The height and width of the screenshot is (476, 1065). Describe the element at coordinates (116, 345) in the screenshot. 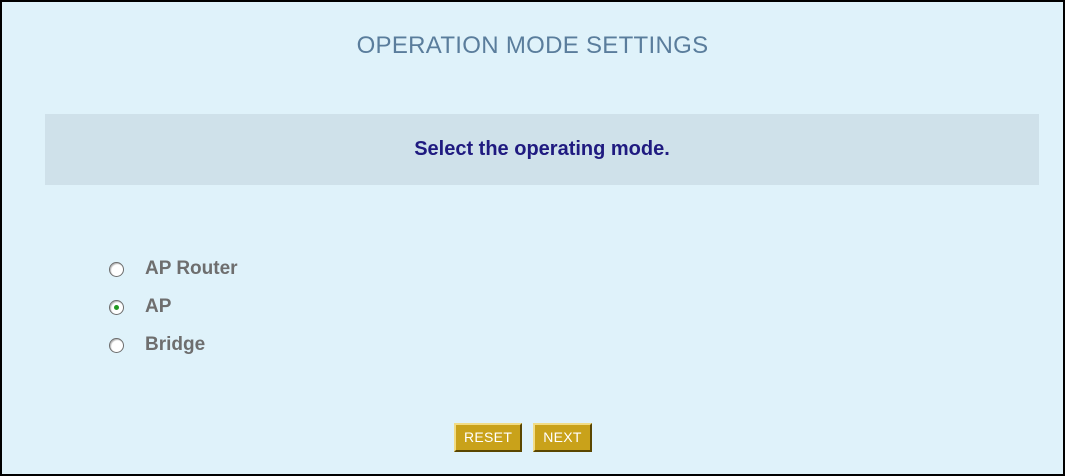

I see `radio-button-bridge` at that location.